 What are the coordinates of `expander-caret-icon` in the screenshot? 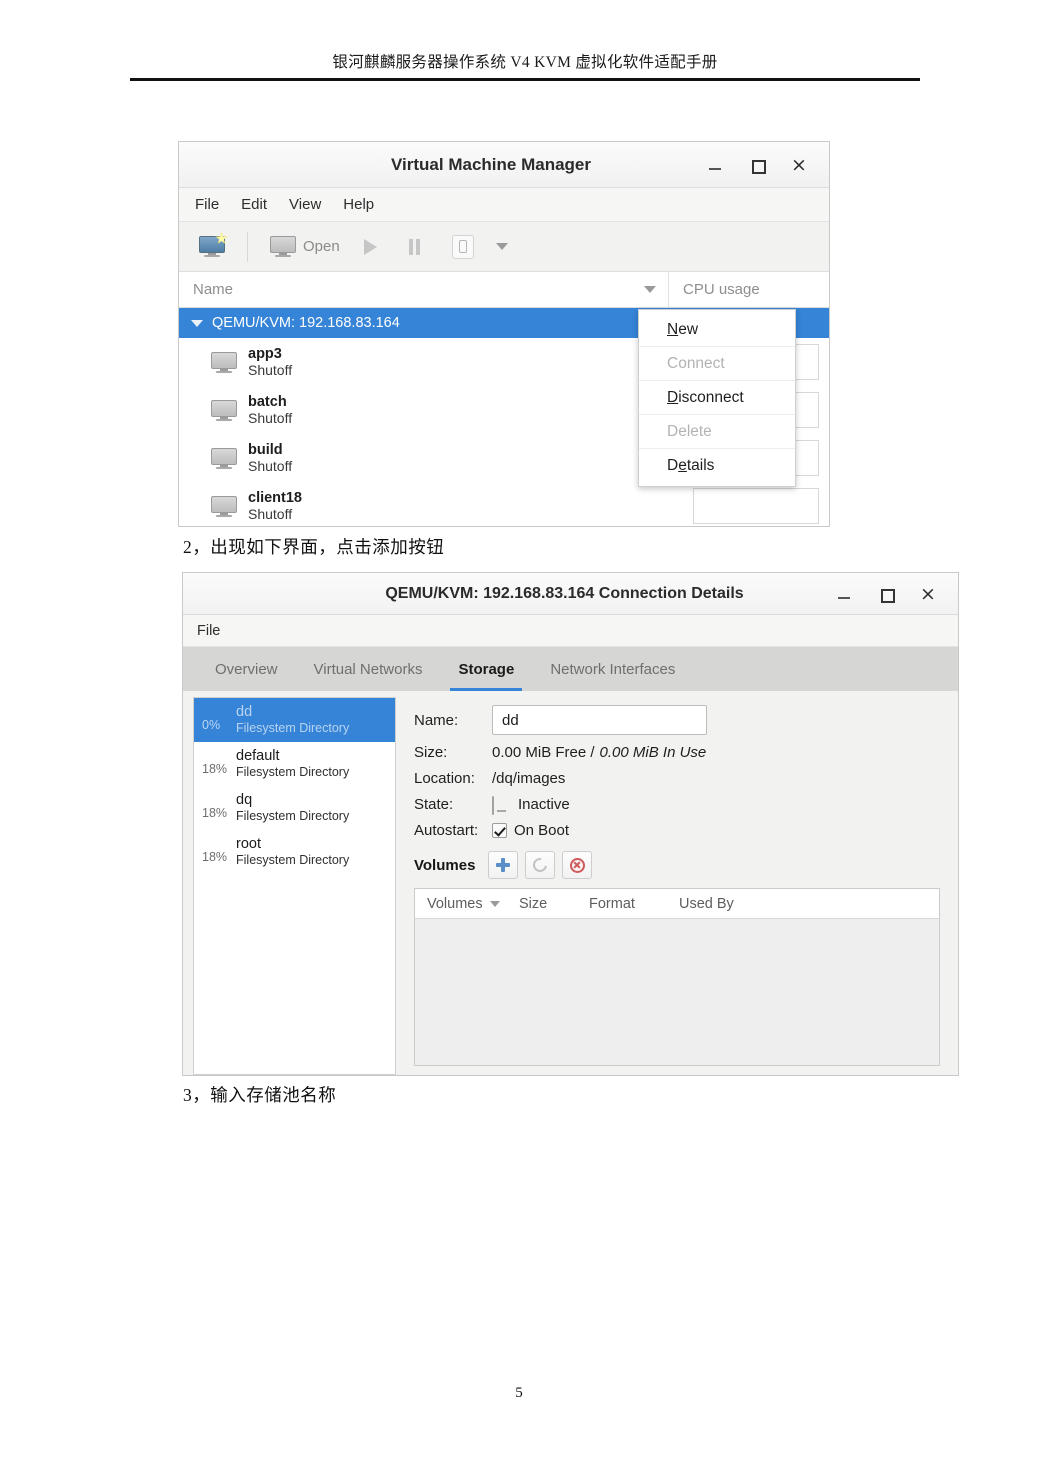 It's located at (197, 323).